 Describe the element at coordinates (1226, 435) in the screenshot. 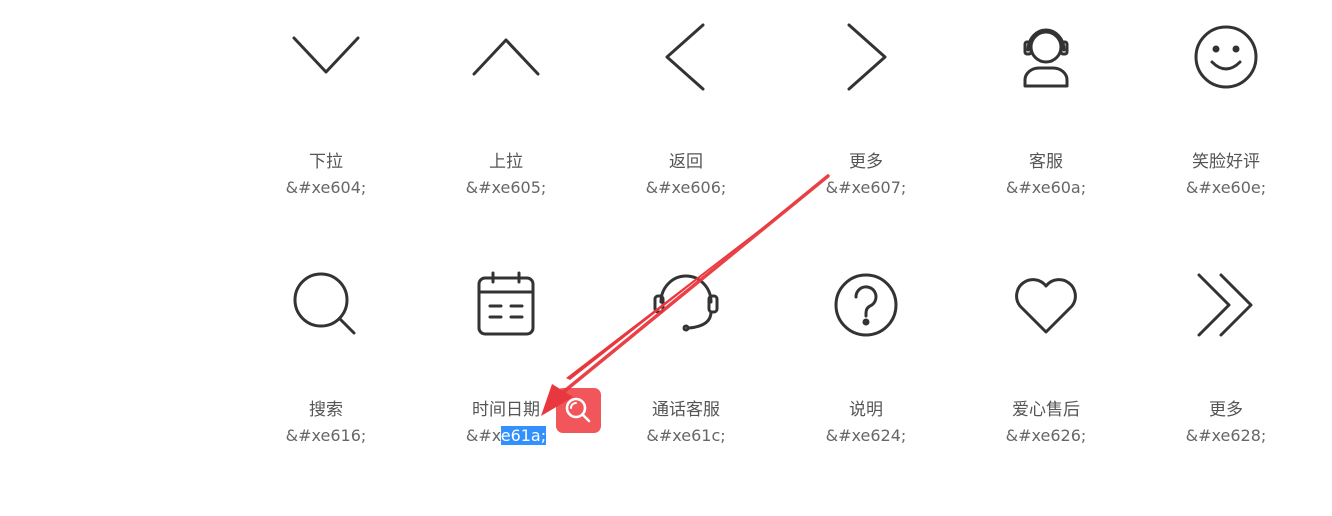

I see `icon-code: &#xe628;` at that location.